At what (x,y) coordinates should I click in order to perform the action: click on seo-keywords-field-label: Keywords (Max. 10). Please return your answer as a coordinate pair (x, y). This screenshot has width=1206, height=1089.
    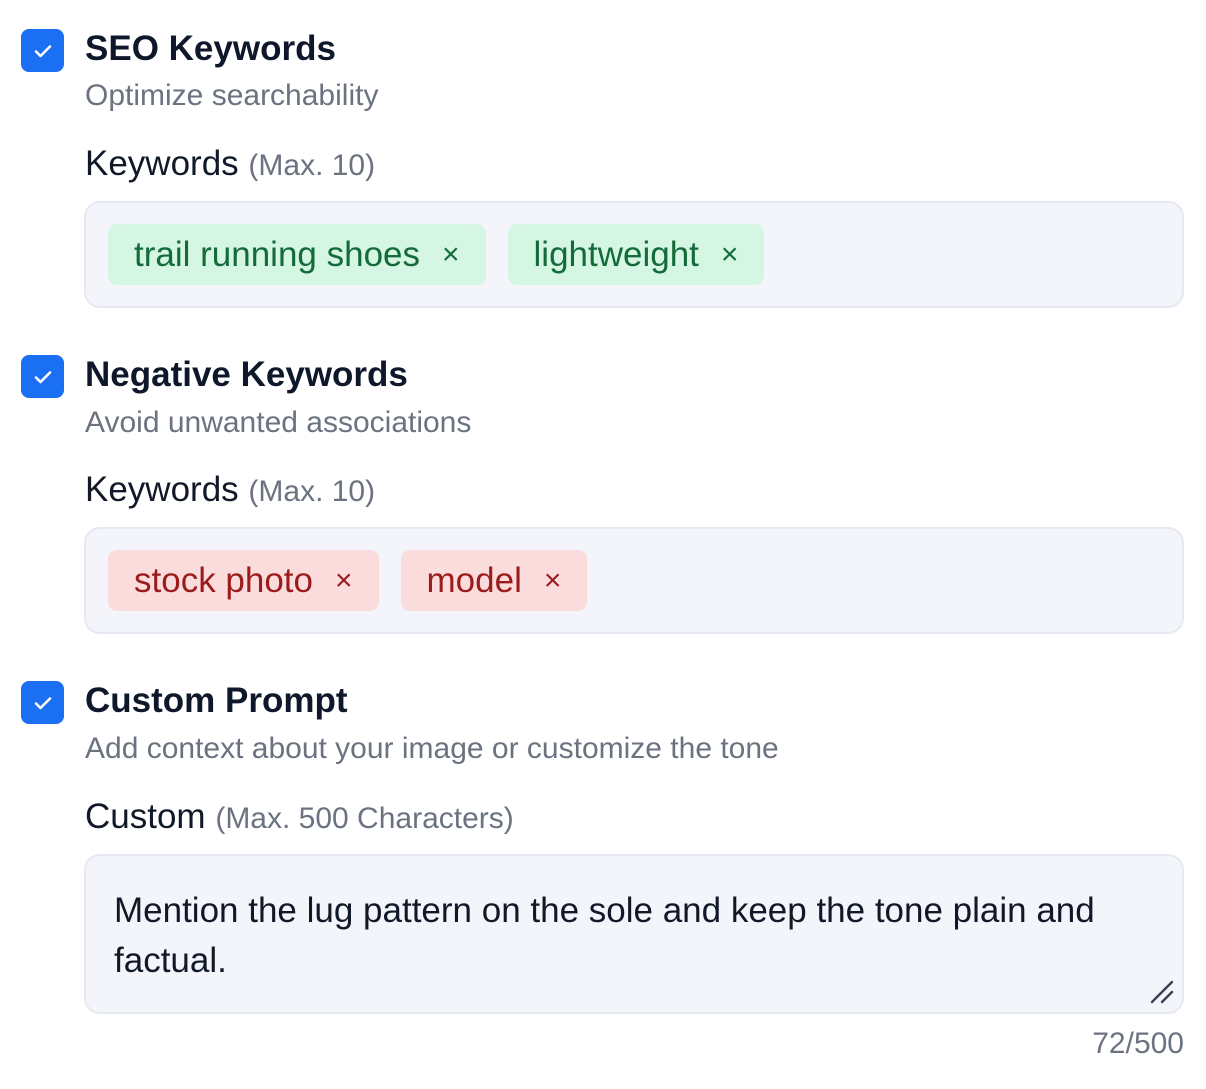
    Looking at the image, I should click on (230, 165).